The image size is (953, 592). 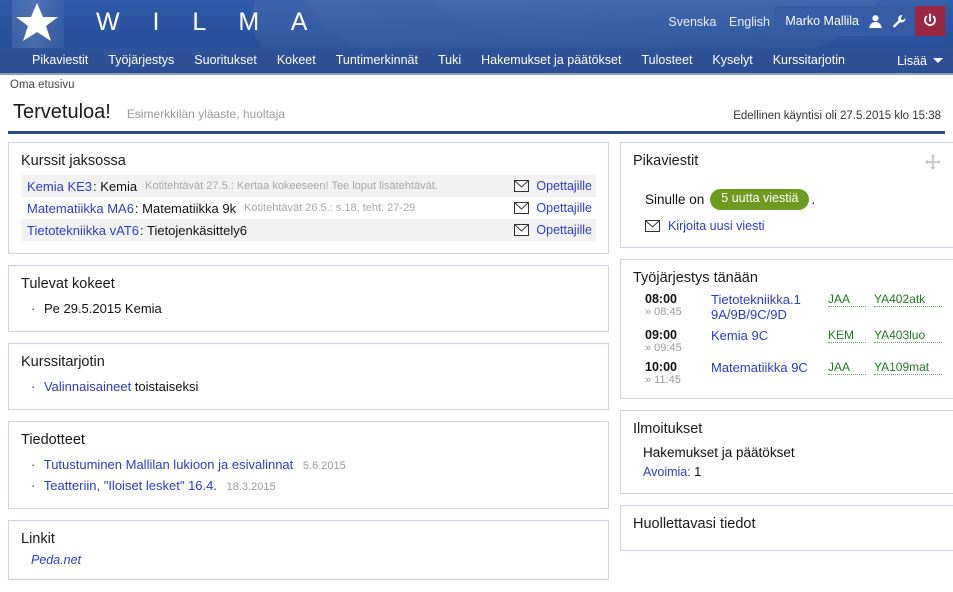 I want to click on language-switcher: Svenska English, so click(x=714, y=21).